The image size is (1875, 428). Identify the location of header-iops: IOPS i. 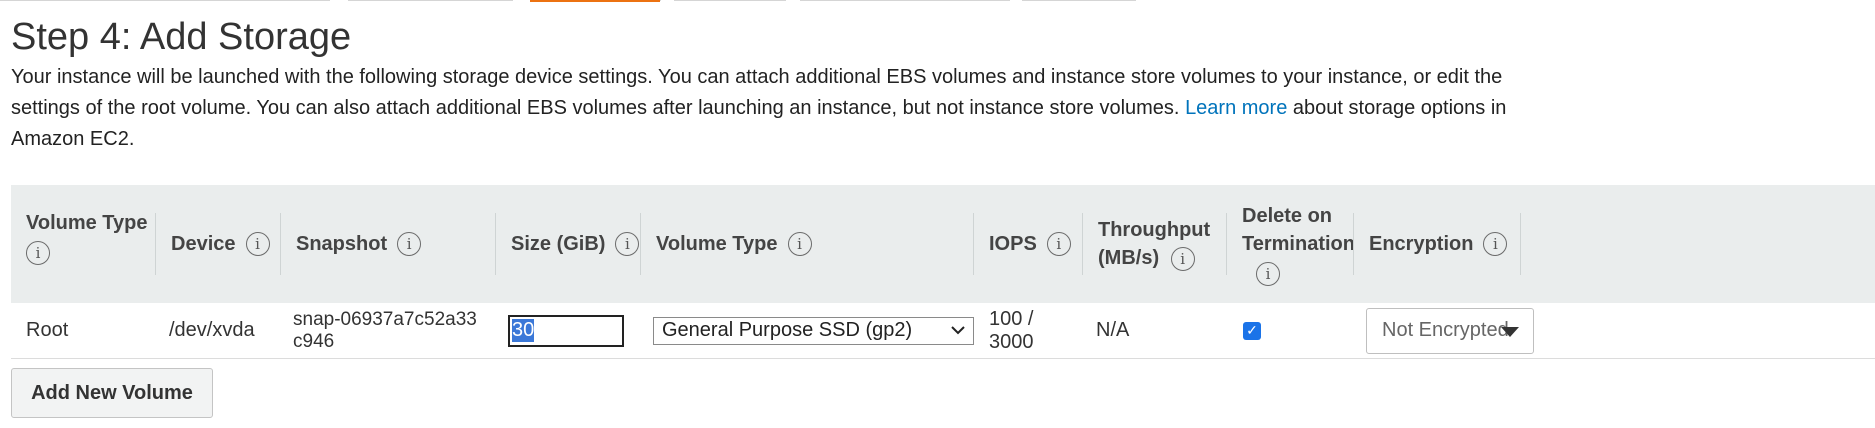
(1028, 244).